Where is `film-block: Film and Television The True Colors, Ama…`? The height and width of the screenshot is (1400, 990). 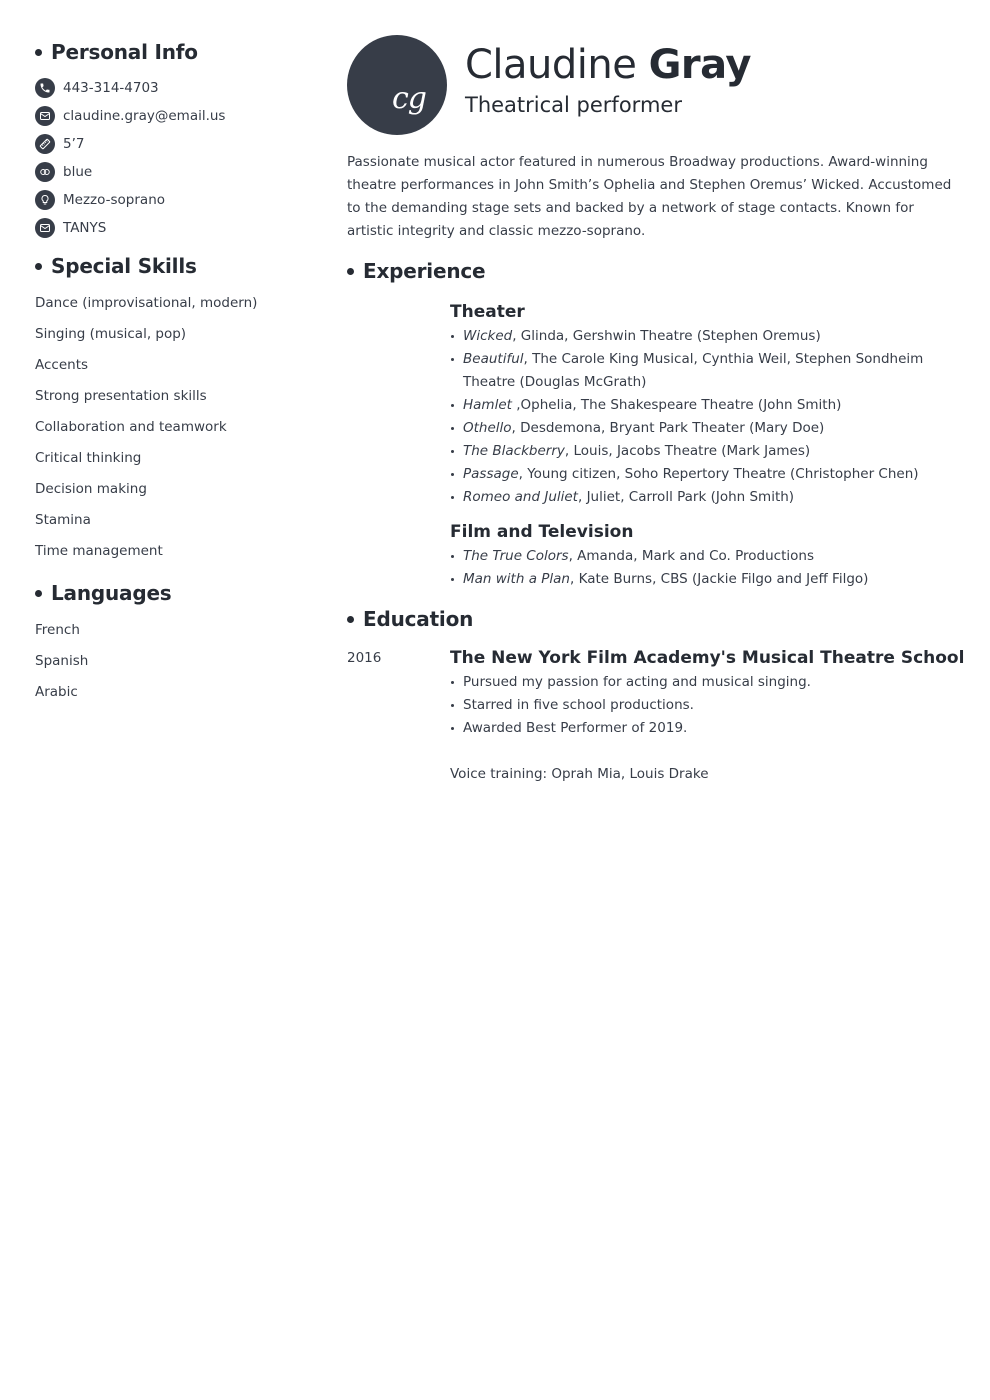
film-block: Film and Television The True Colors, Ama… is located at coordinates (703, 555).